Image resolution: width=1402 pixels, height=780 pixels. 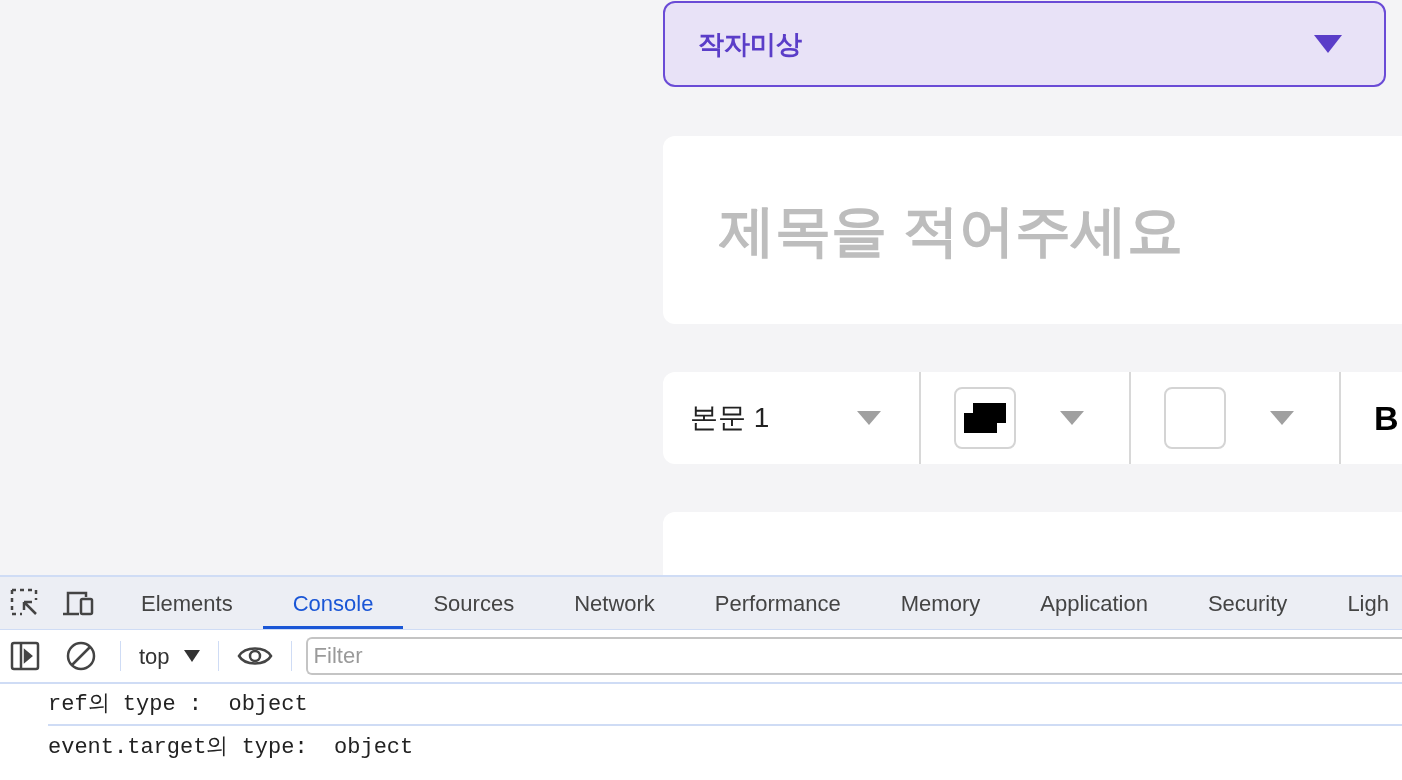 I want to click on devtools-tab: Security, so click(x=1247, y=603).